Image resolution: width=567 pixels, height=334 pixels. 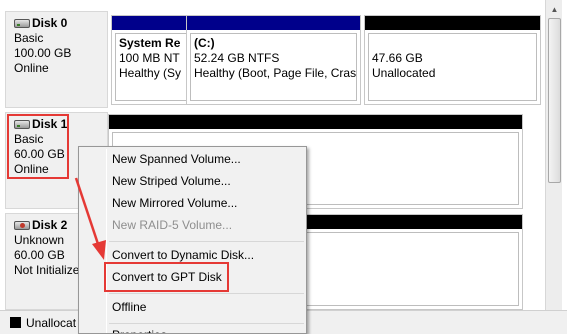 What do you see at coordinates (90, 218) in the screenshot?
I see `red-arrow-icon` at bounding box center [90, 218].